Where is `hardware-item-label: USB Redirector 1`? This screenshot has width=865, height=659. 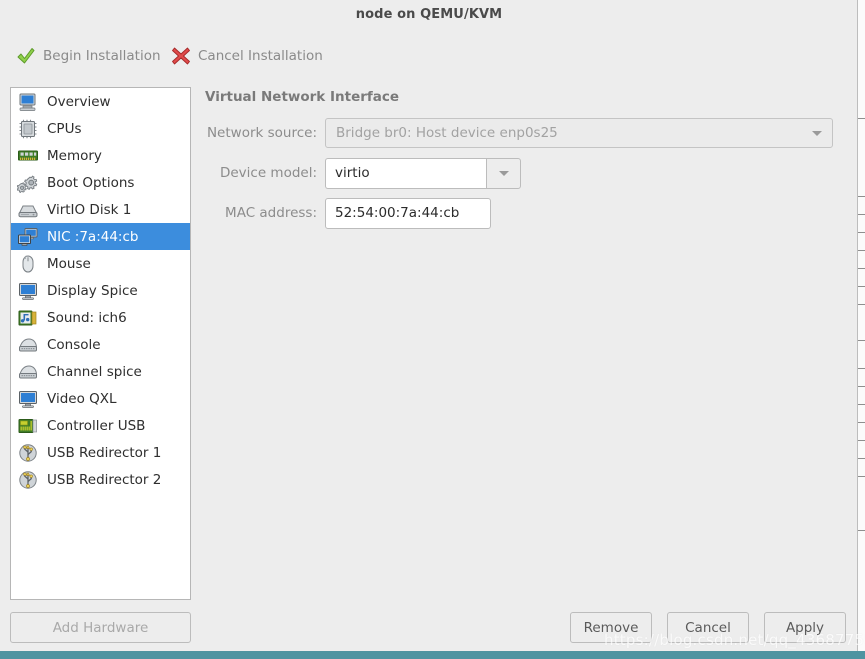
hardware-item-label: USB Redirector 1 is located at coordinates (104, 452).